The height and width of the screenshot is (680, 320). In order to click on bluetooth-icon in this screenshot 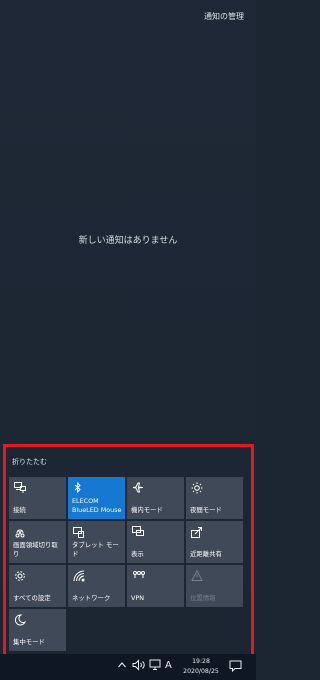, I will do `click(97, 488)`.